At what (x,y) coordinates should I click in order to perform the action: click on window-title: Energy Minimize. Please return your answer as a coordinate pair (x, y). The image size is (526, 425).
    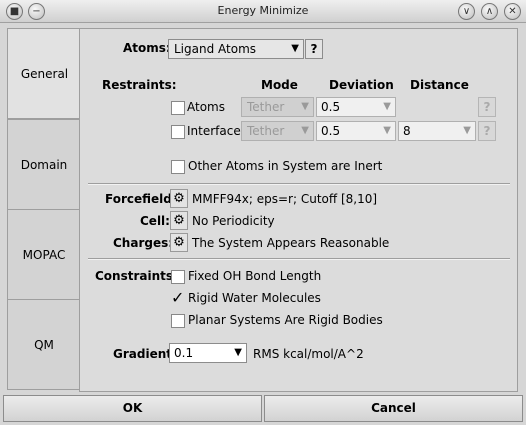
    Looking at the image, I should click on (263, 10).